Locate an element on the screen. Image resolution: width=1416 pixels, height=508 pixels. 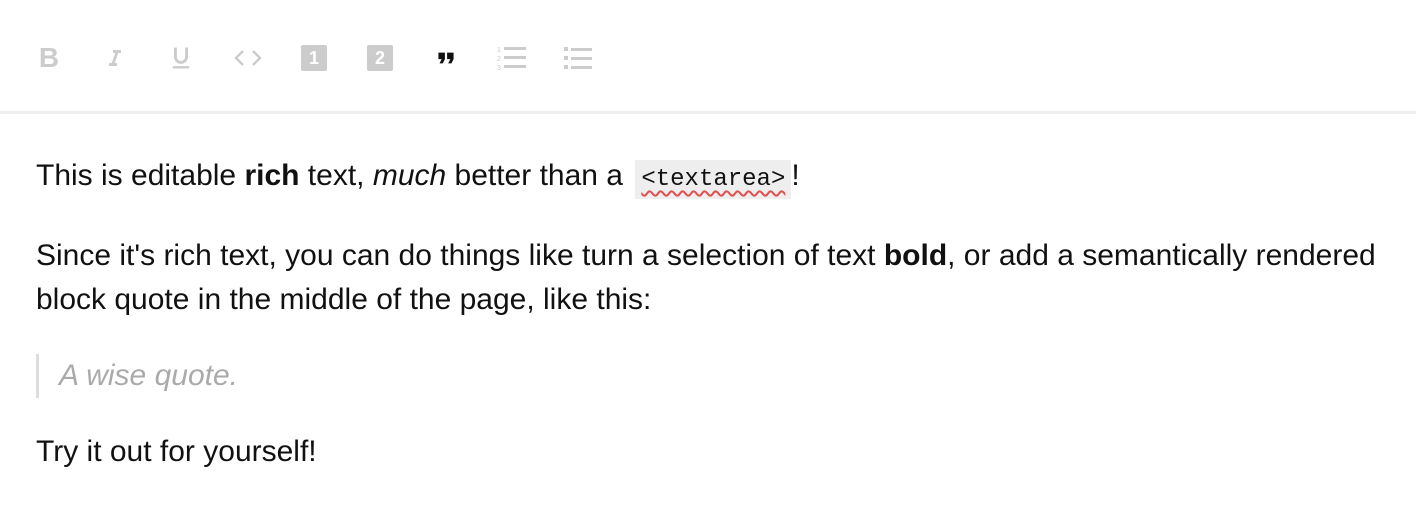
paragraph-cta: Try it out for yourself! is located at coordinates (176, 451).